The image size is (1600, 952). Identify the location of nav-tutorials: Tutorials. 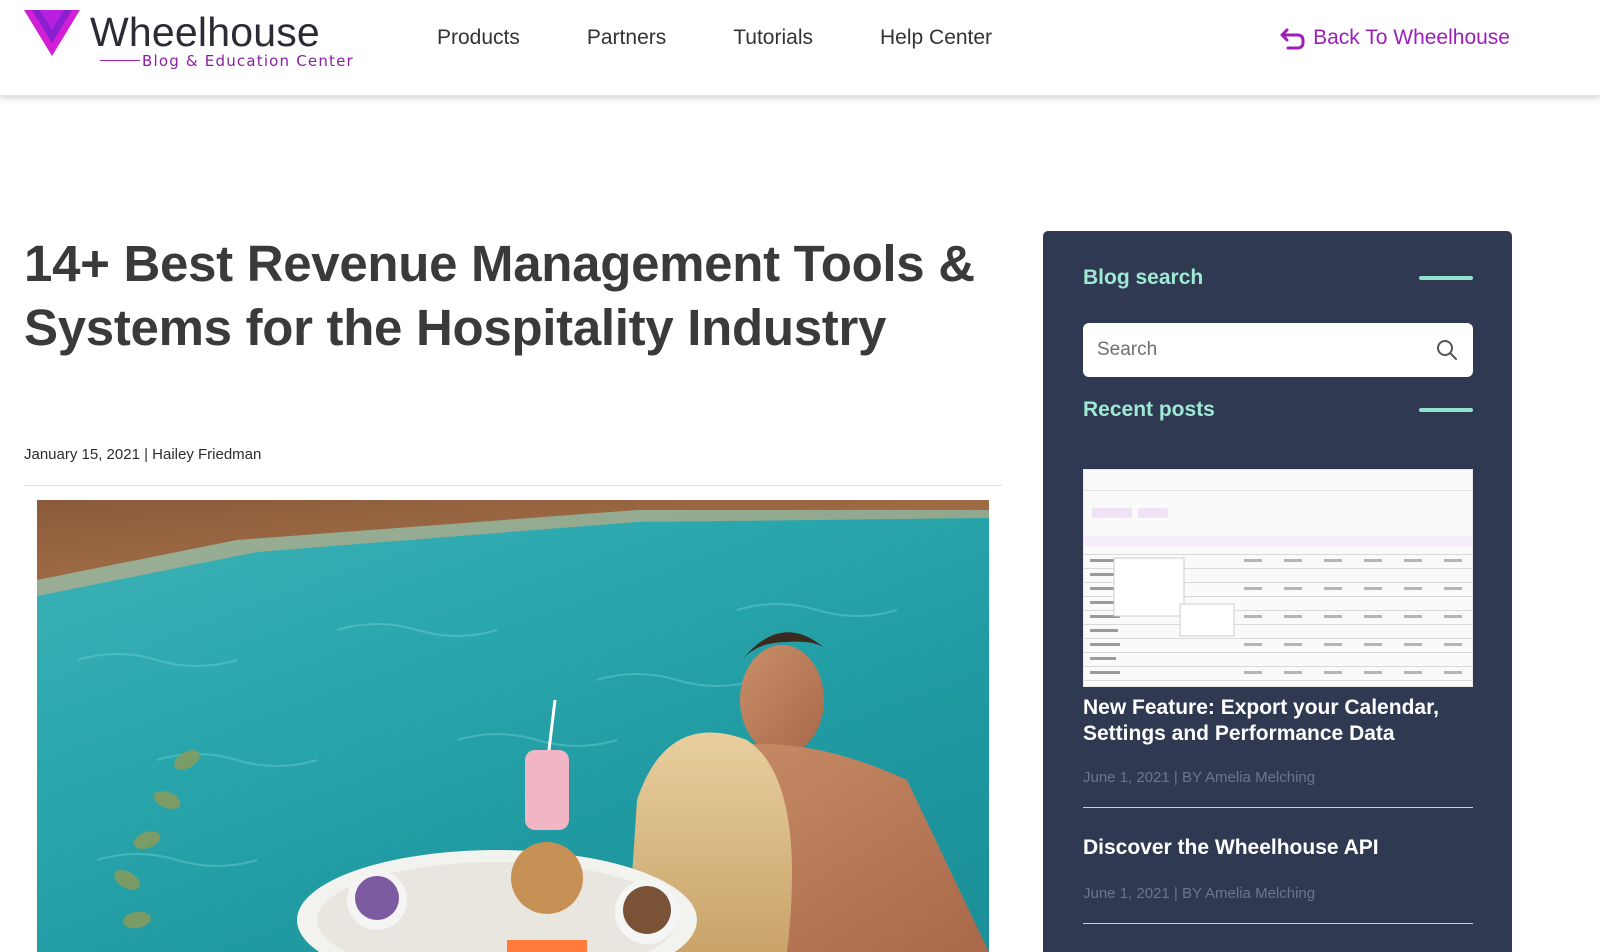
(773, 38).